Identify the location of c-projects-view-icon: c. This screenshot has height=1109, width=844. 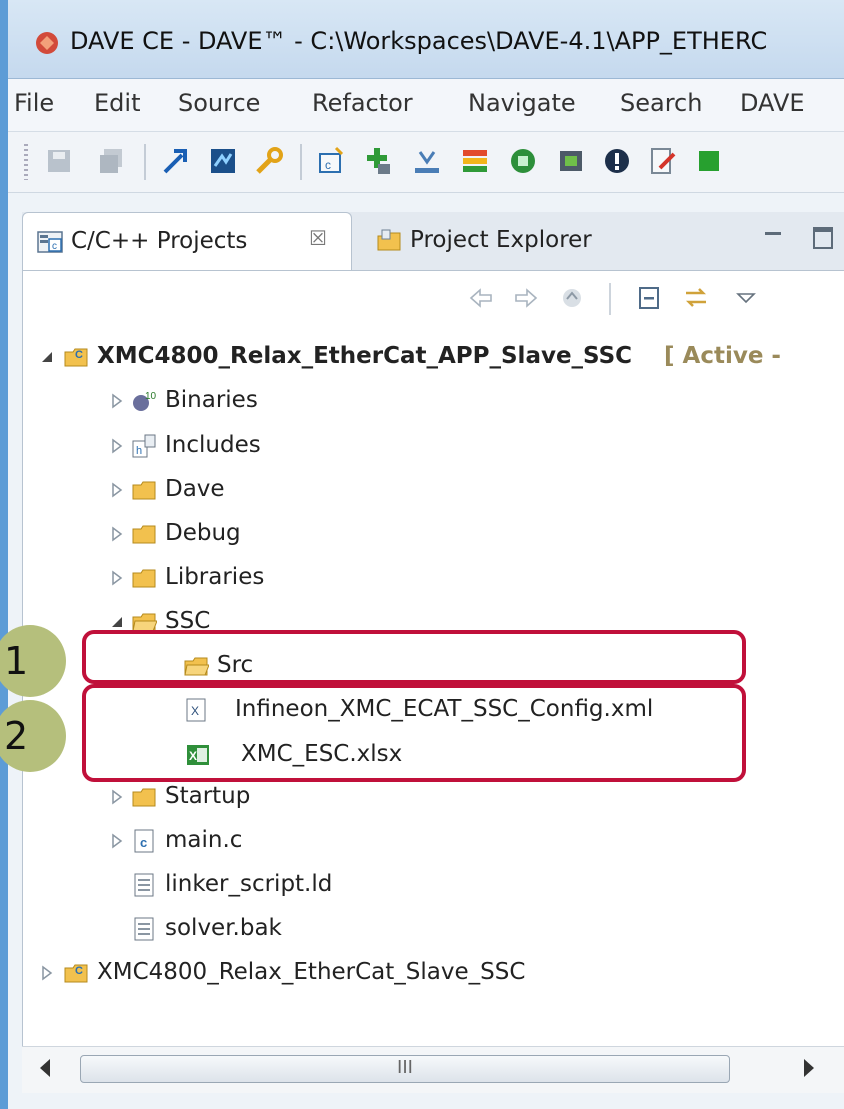
(50, 242).